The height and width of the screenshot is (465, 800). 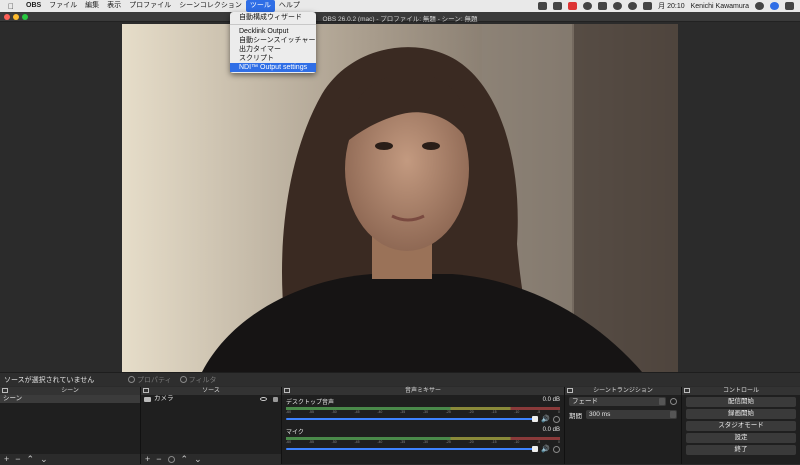 What do you see at coordinates (260, 6) in the screenshot?
I see `menu-tools: ツール` at bounding box center [260, 6].